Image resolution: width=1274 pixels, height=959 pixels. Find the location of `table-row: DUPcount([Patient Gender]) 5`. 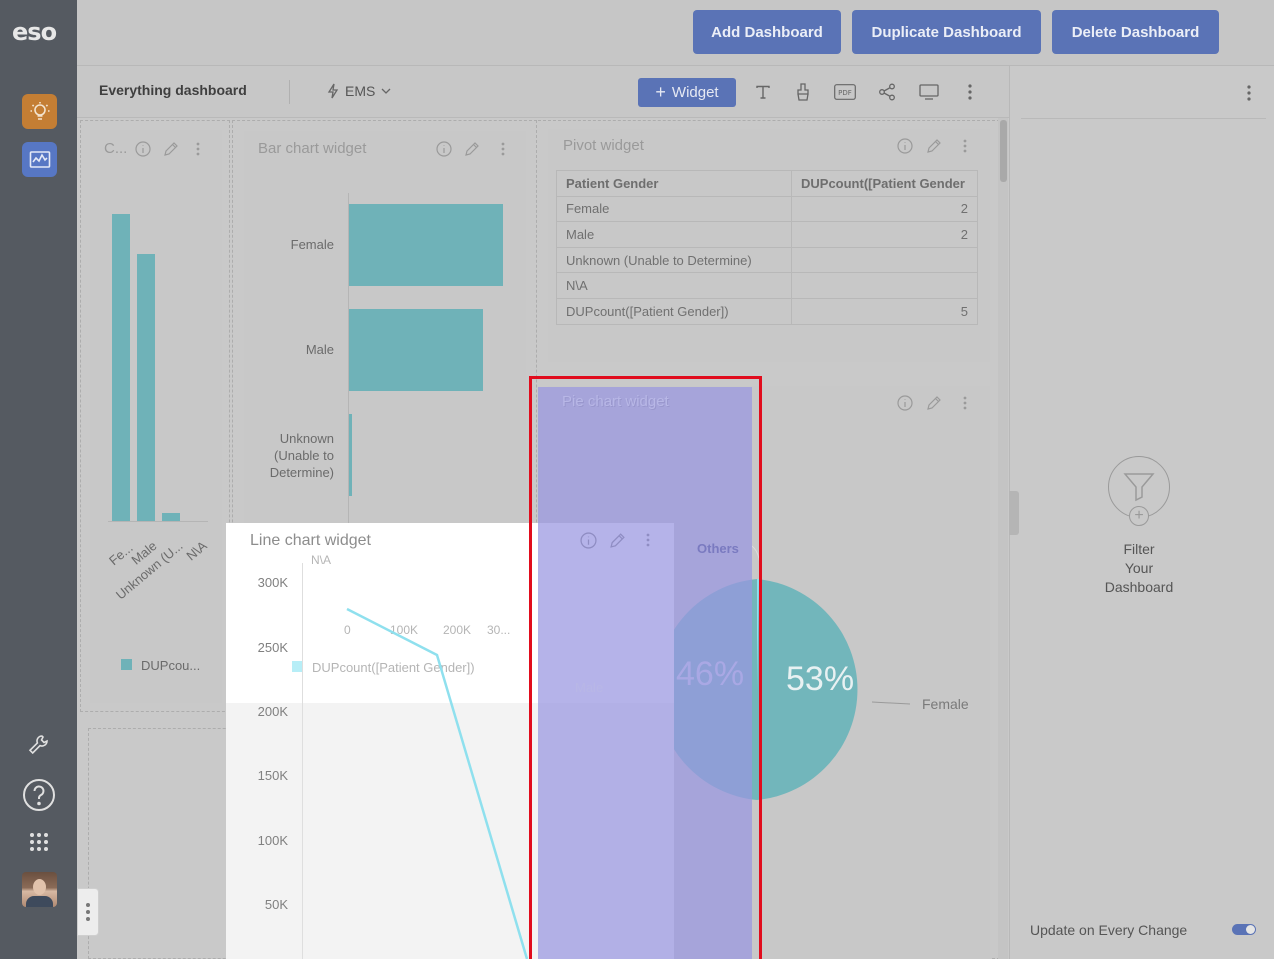

table-row: DUPcount([Patient Gender]) 5 is located at coordinates (767, 311).